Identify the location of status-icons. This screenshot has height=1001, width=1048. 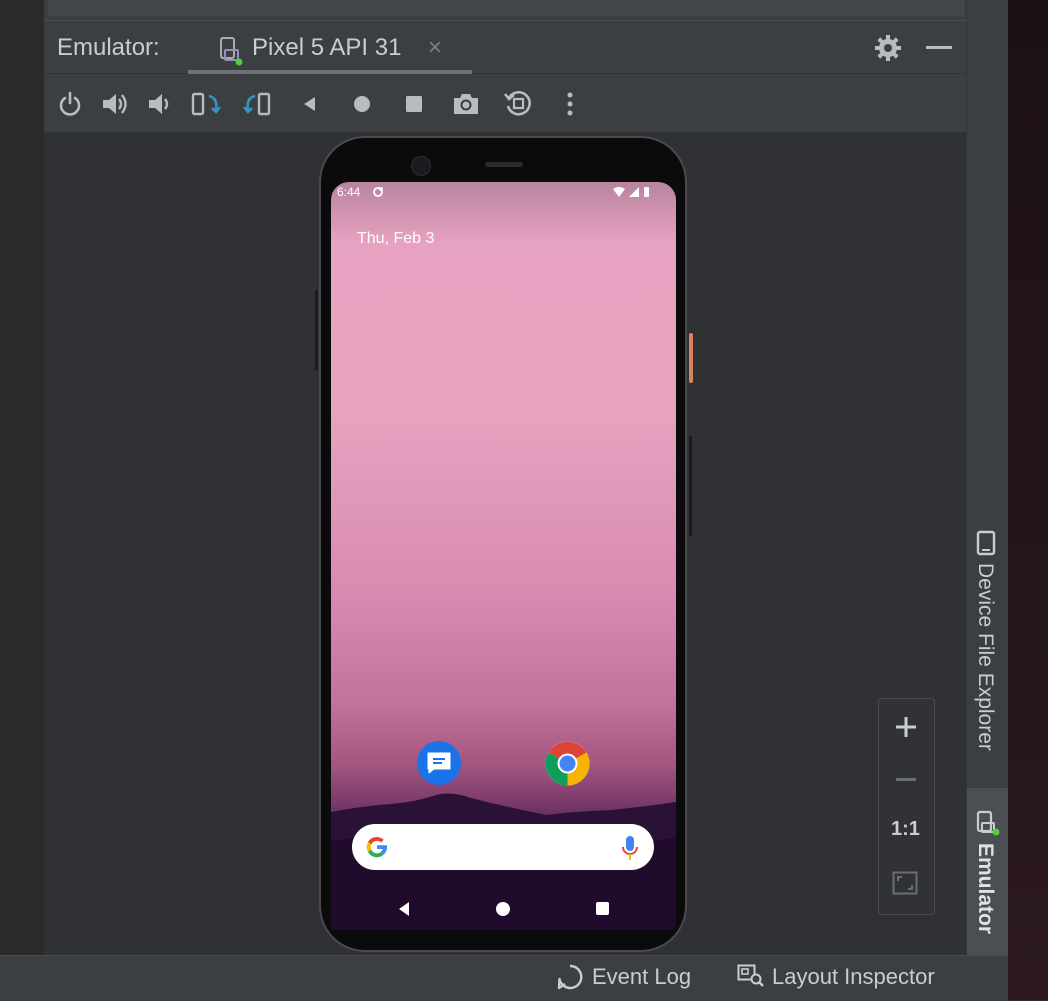
(631, 192).